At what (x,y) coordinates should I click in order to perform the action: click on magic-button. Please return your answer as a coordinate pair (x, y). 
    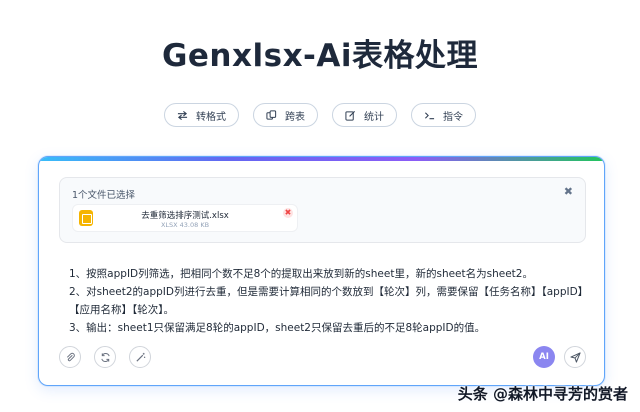
    Looking at the image, I should click on (140, 357).